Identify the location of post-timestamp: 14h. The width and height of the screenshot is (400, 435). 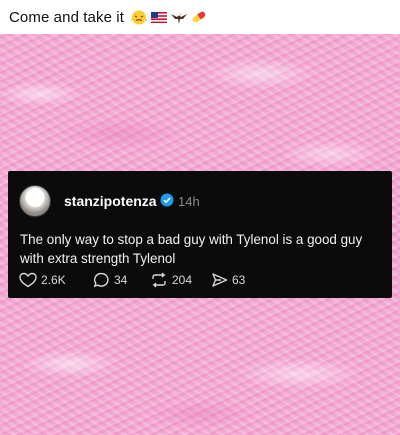
(189, 201).